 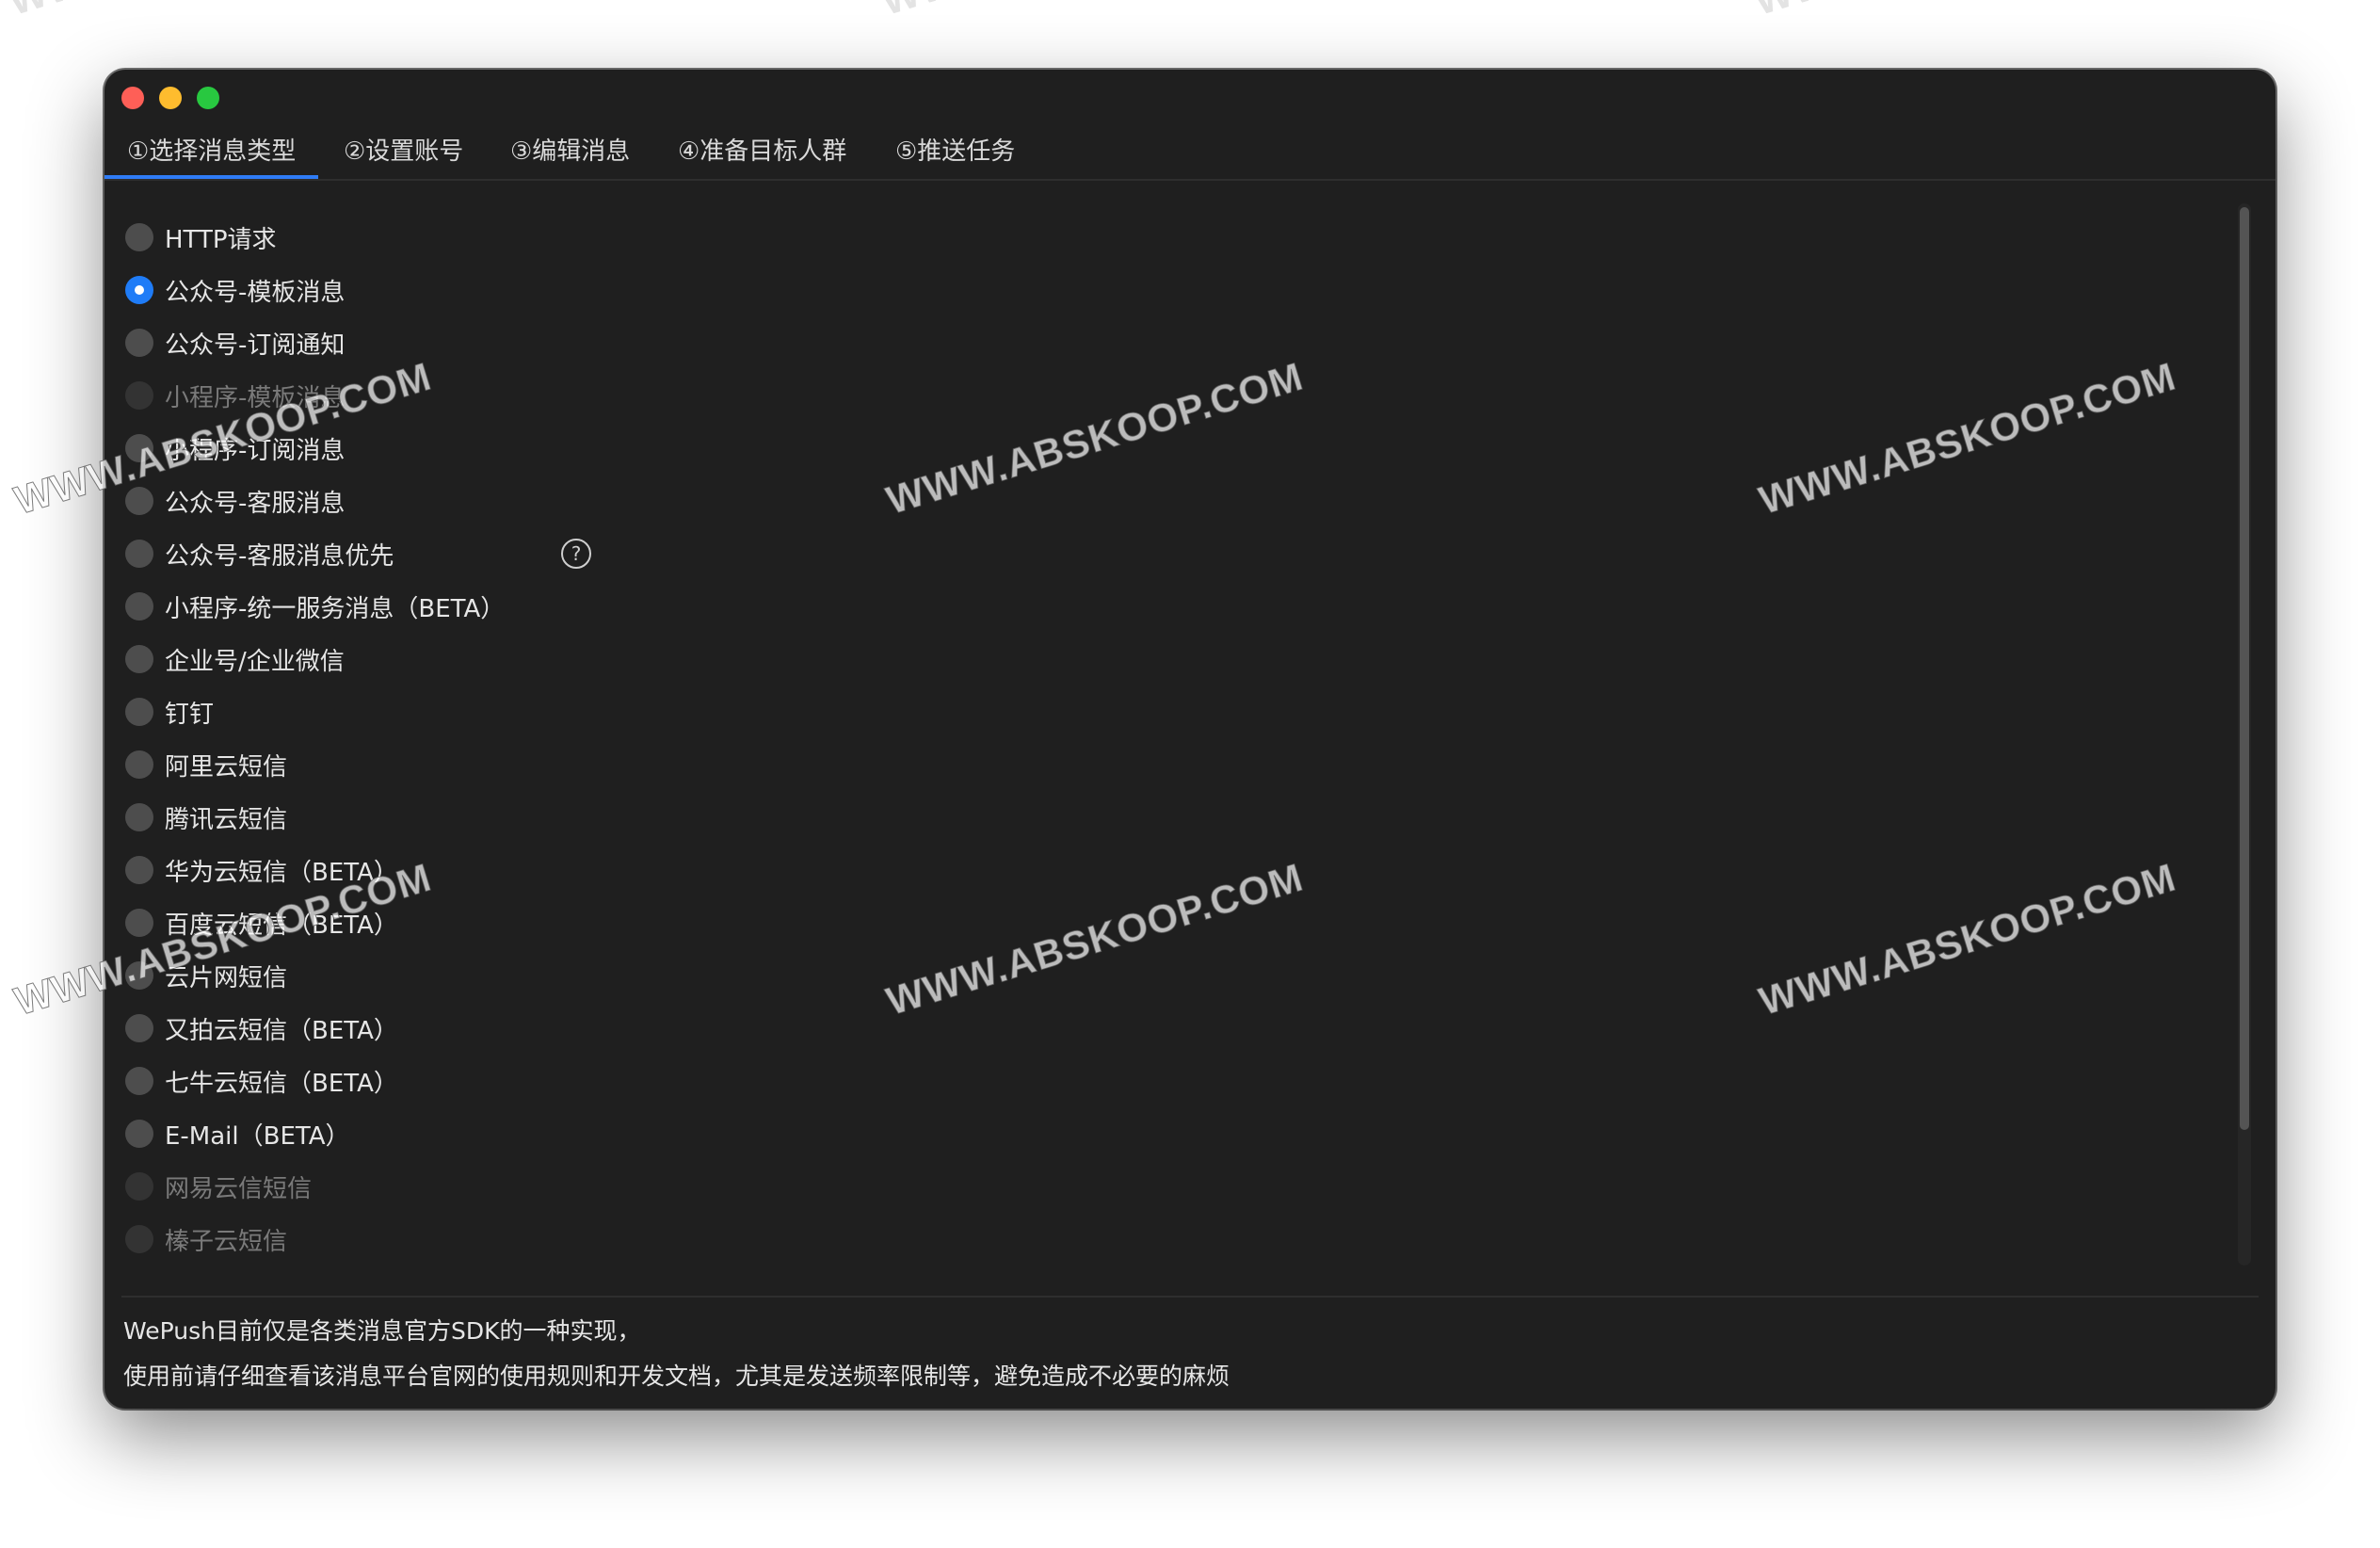 I want to click on window-controls, so click(x=170, y=98).